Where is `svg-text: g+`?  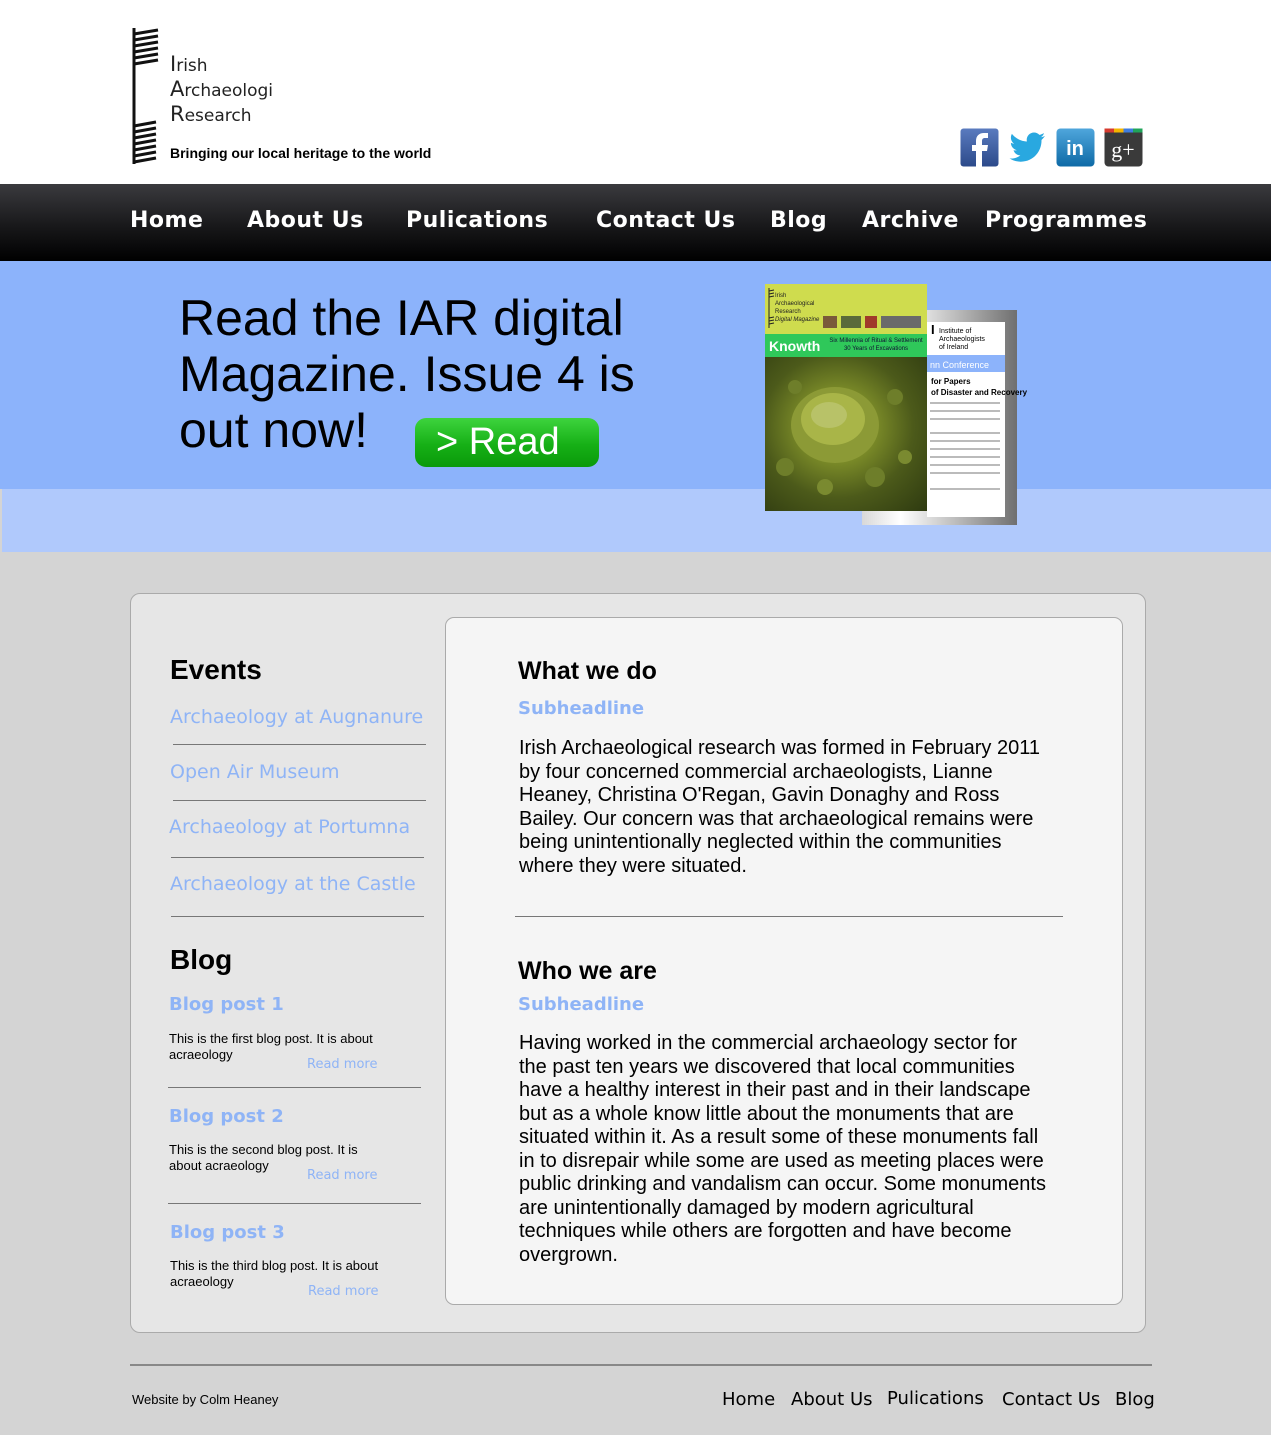 svg-text: g+ is located at coordinates (1122, 149).